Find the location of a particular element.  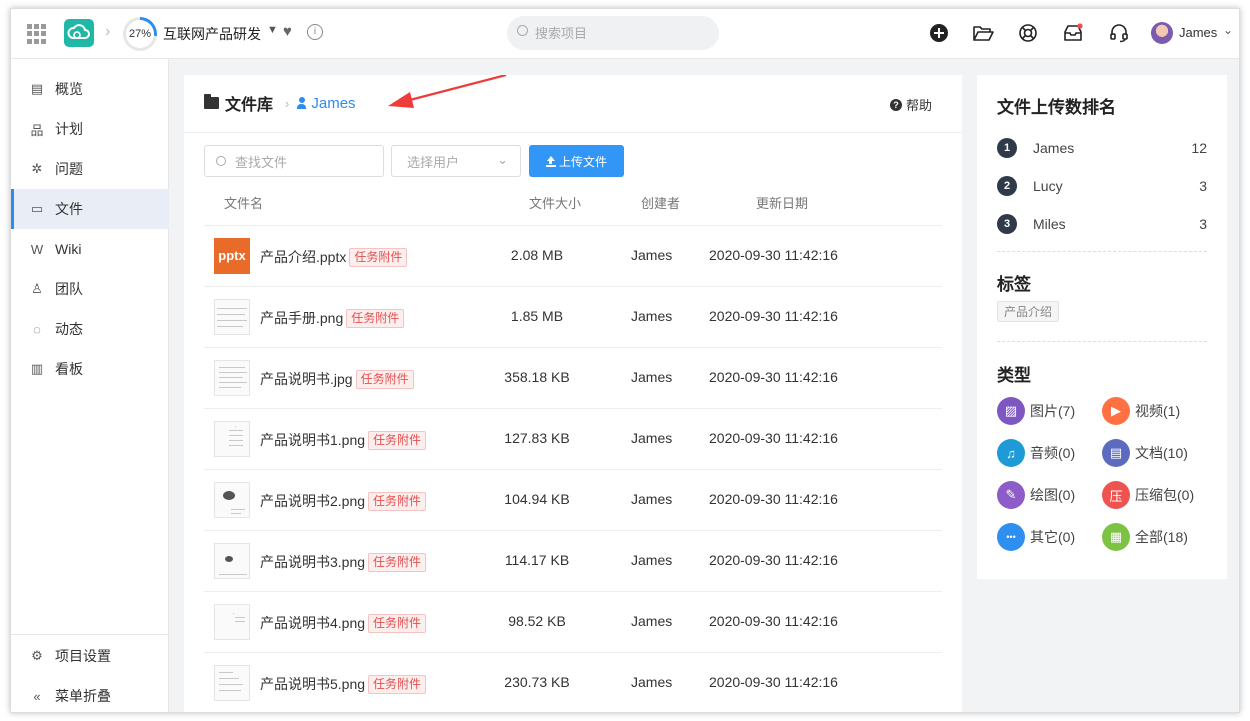

column-header-creator: 创建者 is located at coordinates (660, 202).